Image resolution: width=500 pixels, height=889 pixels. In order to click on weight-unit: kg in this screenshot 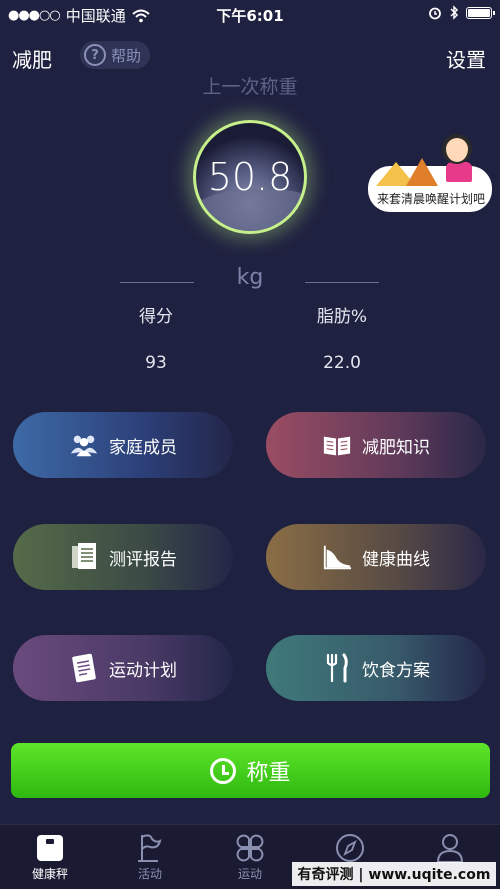, I will do `click(250, 277)`.